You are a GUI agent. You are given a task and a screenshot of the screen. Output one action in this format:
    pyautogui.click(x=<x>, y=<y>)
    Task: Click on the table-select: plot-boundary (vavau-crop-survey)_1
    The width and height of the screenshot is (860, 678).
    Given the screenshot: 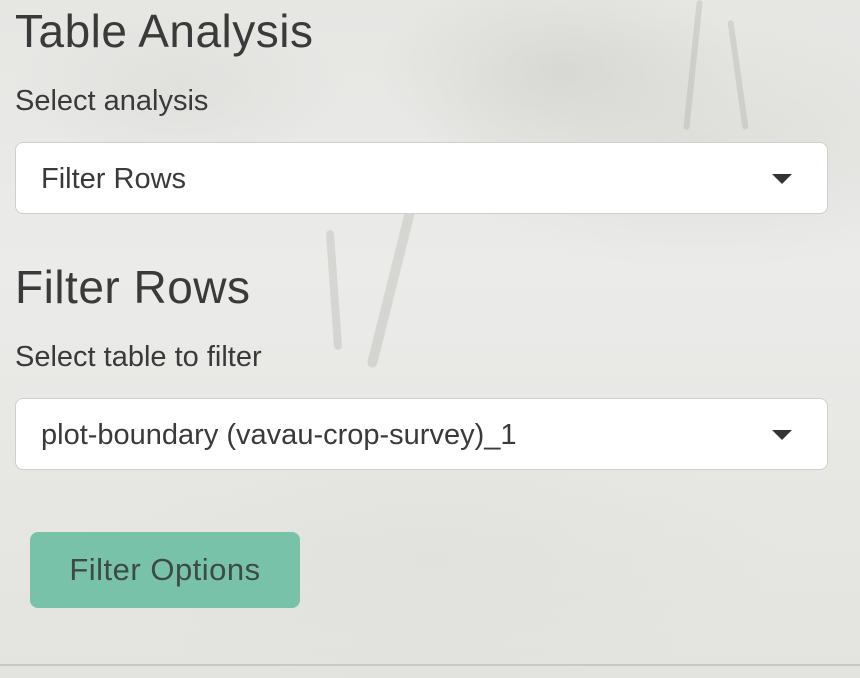 What is the action you would take?
    pyautogui.click(x=421, y=434)
    